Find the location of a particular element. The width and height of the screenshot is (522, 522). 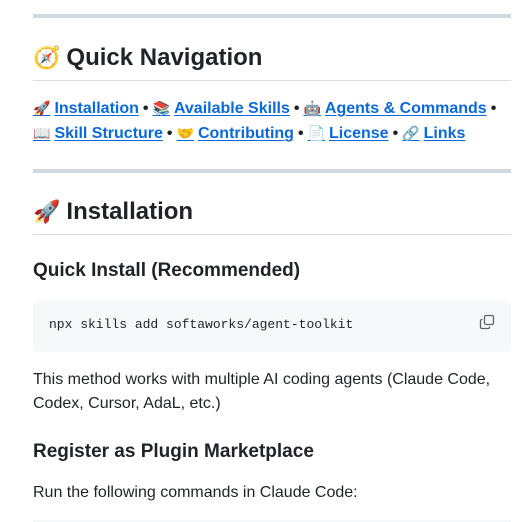

nav-link-links: 🔗 Links is located at coordinates (433, 133).